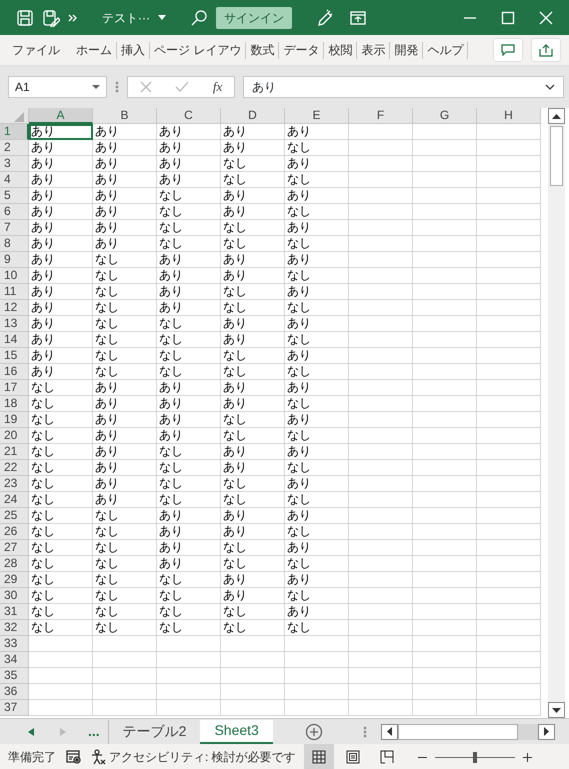 The width and height of the screenshot is (569, 769). Describe the element at coordinates (74, 757) in the screenshot. I see `macro-recording-icon` at that location.